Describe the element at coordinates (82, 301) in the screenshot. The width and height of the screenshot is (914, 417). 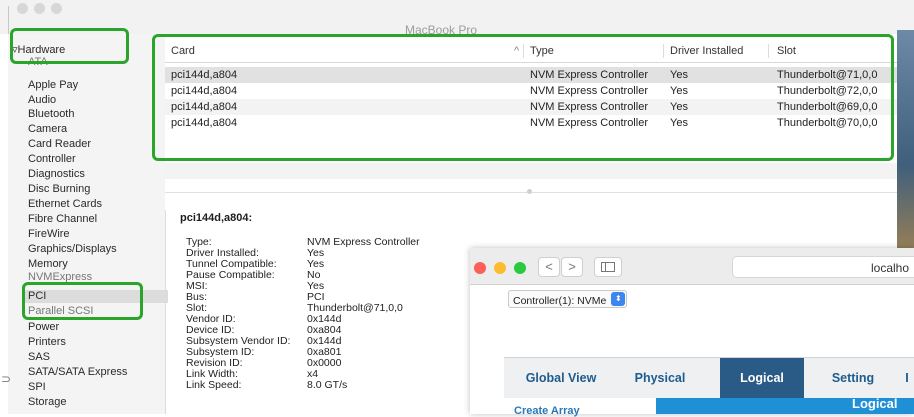
I see `highlight-box-pci` at that location.